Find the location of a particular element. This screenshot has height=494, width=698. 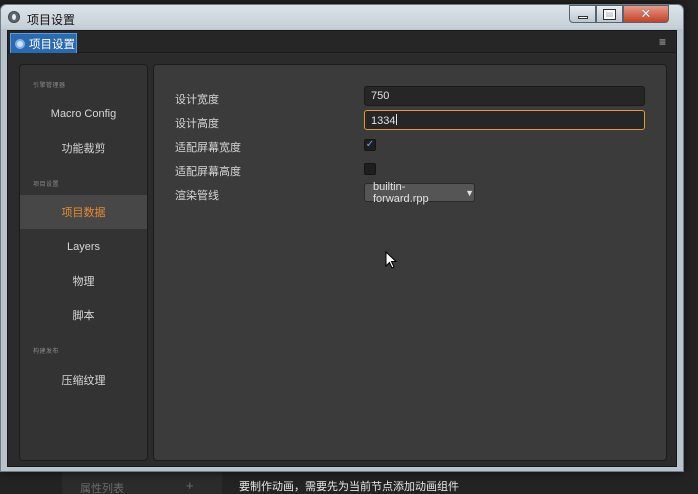

chevron-down-icon: ▼ is located at coordinates (469, 192).